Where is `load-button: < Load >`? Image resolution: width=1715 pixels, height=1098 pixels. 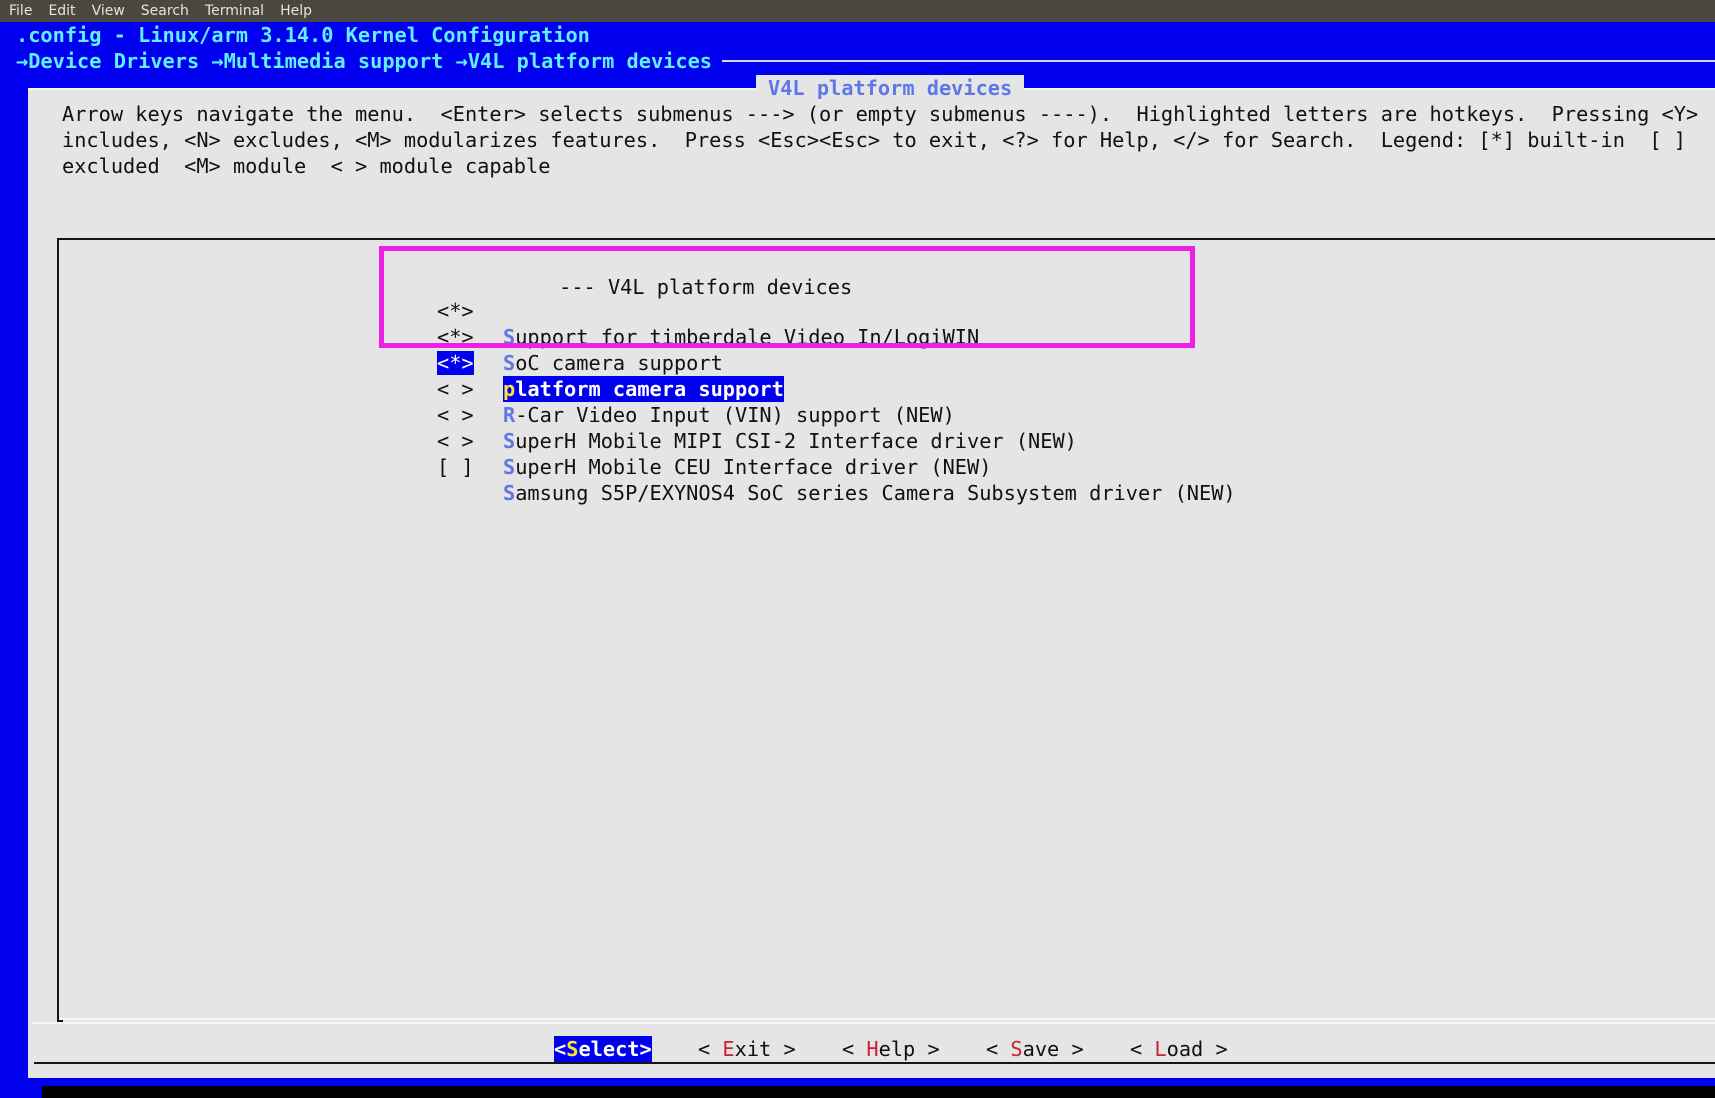 load-button: < Load > is located at coordinates (1179, 1049).